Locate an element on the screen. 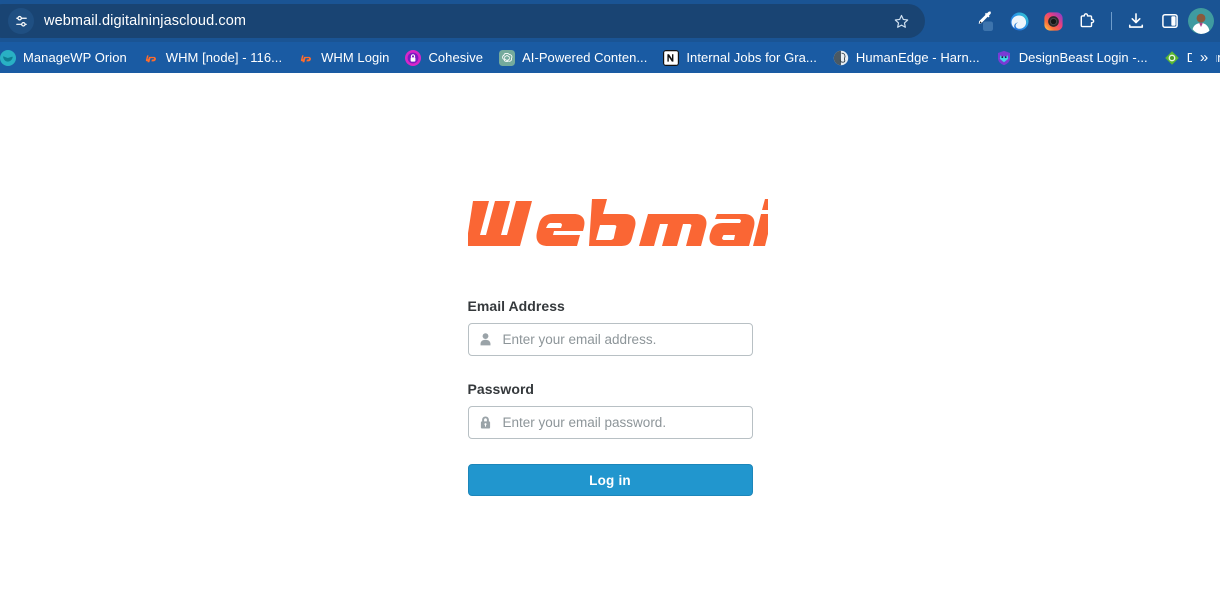 Image resolution: width=1220 pixels, height=596 pixels. cohesive-icon is located at coordinates (413, 57).